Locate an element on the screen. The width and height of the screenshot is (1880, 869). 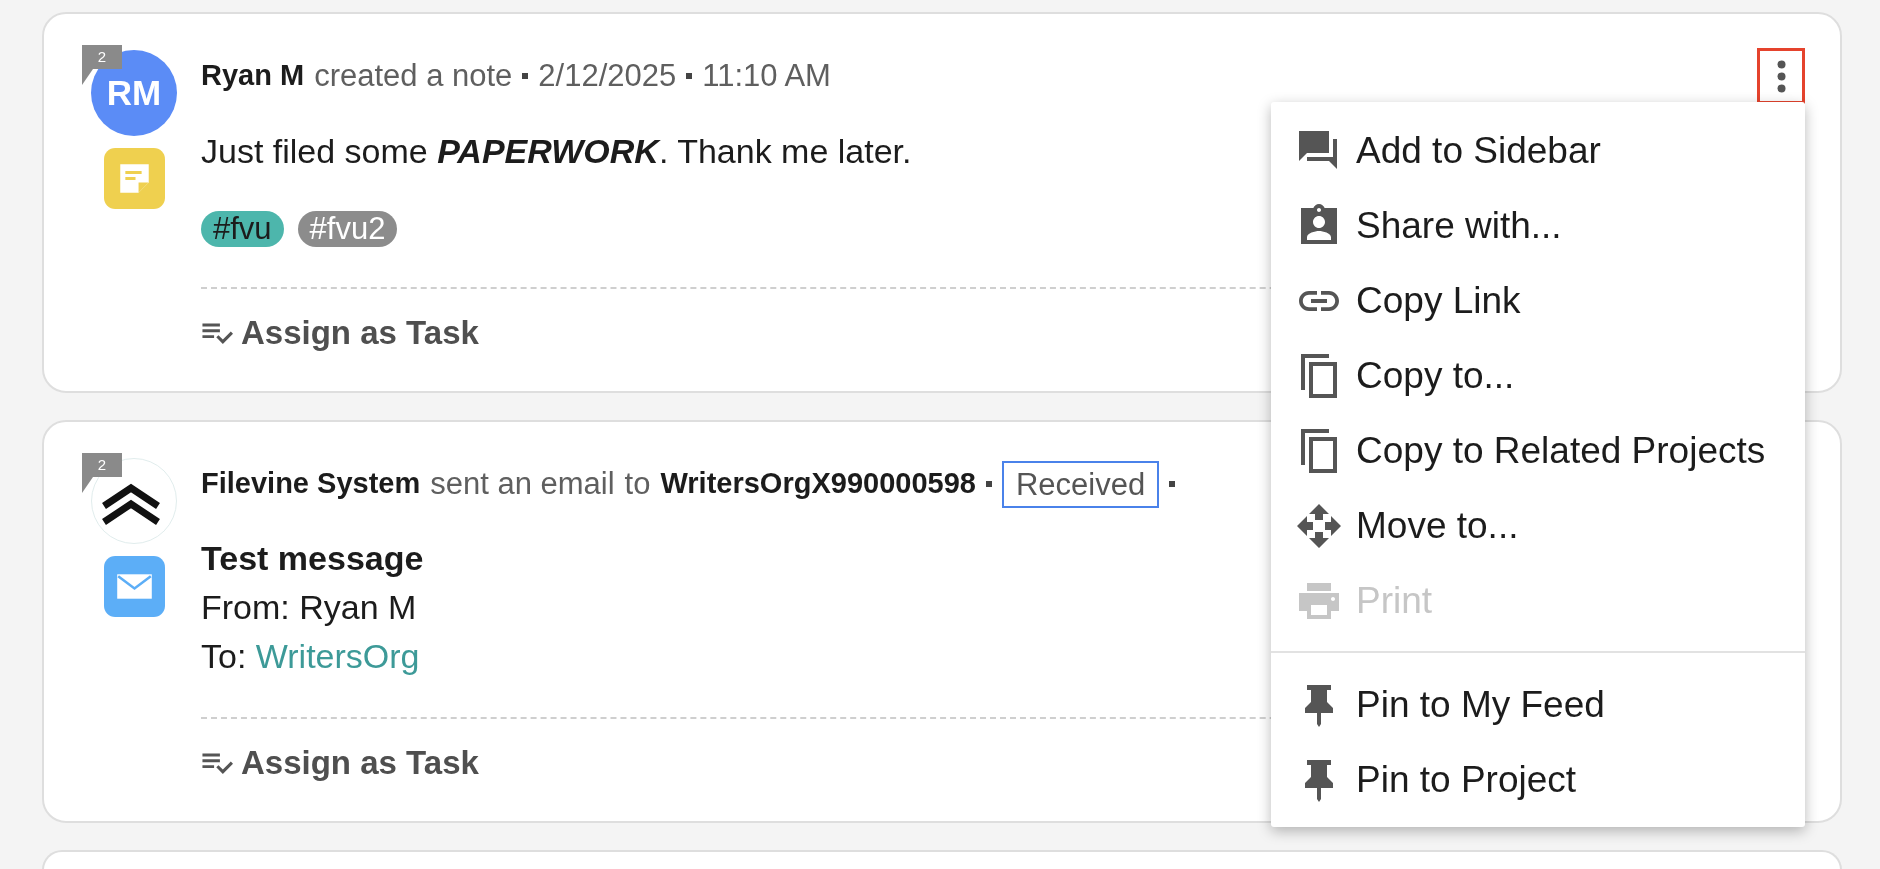
date-text: 2/12/2025 is located at coordinates (607, 75).